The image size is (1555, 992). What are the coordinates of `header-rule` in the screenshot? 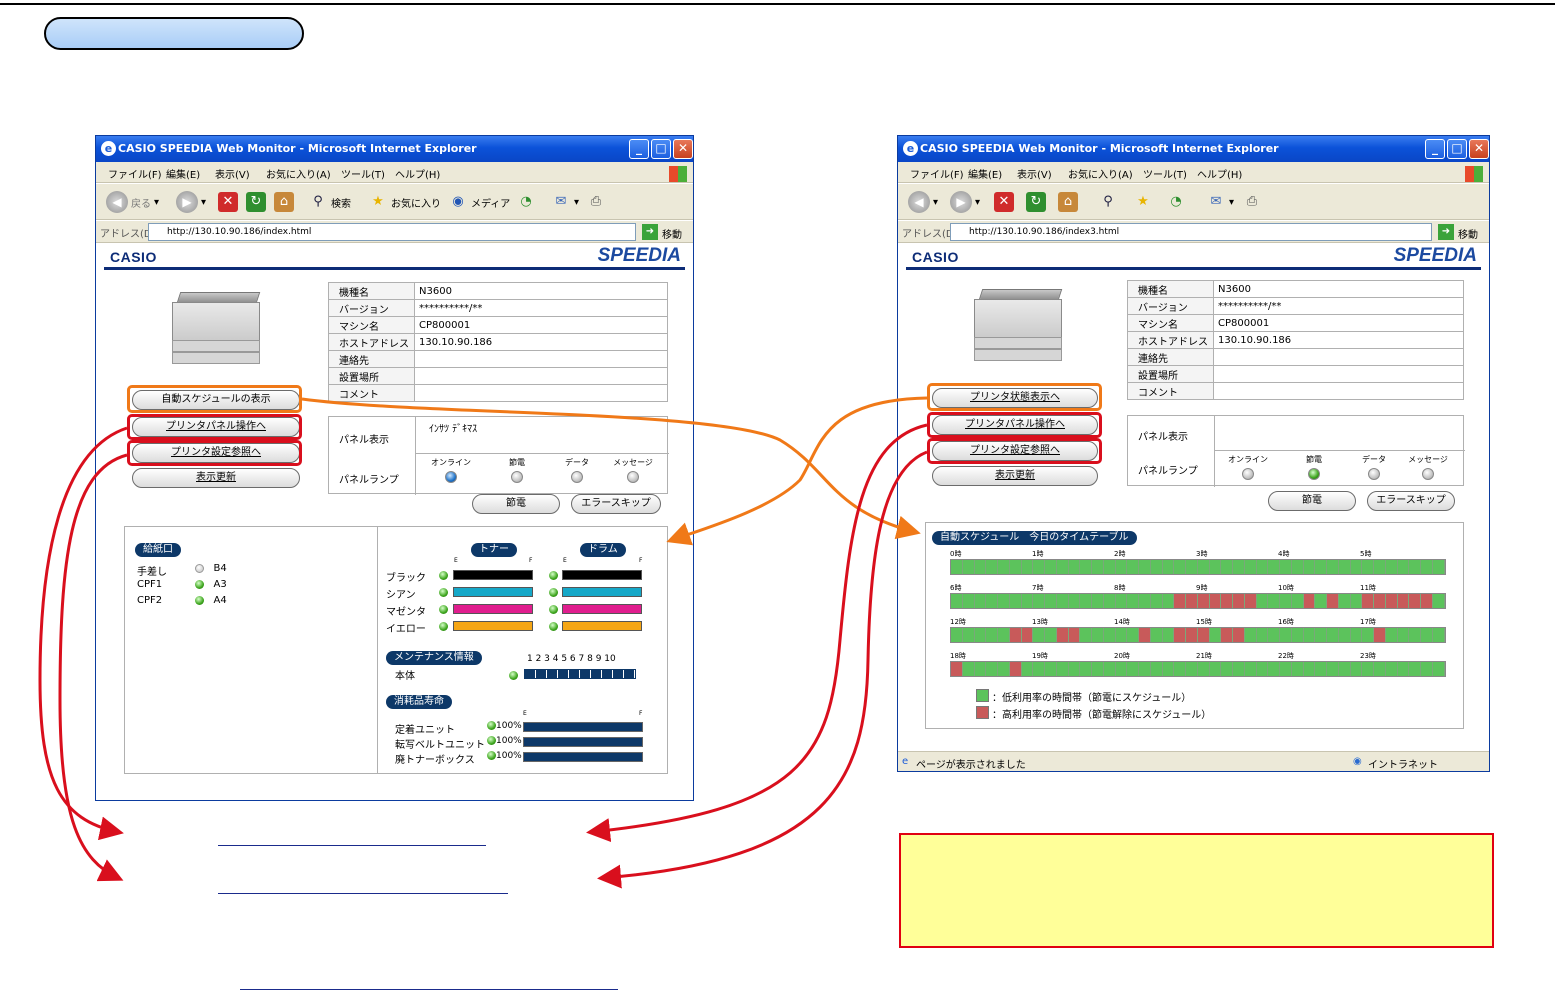 It's located at (1193, 268).